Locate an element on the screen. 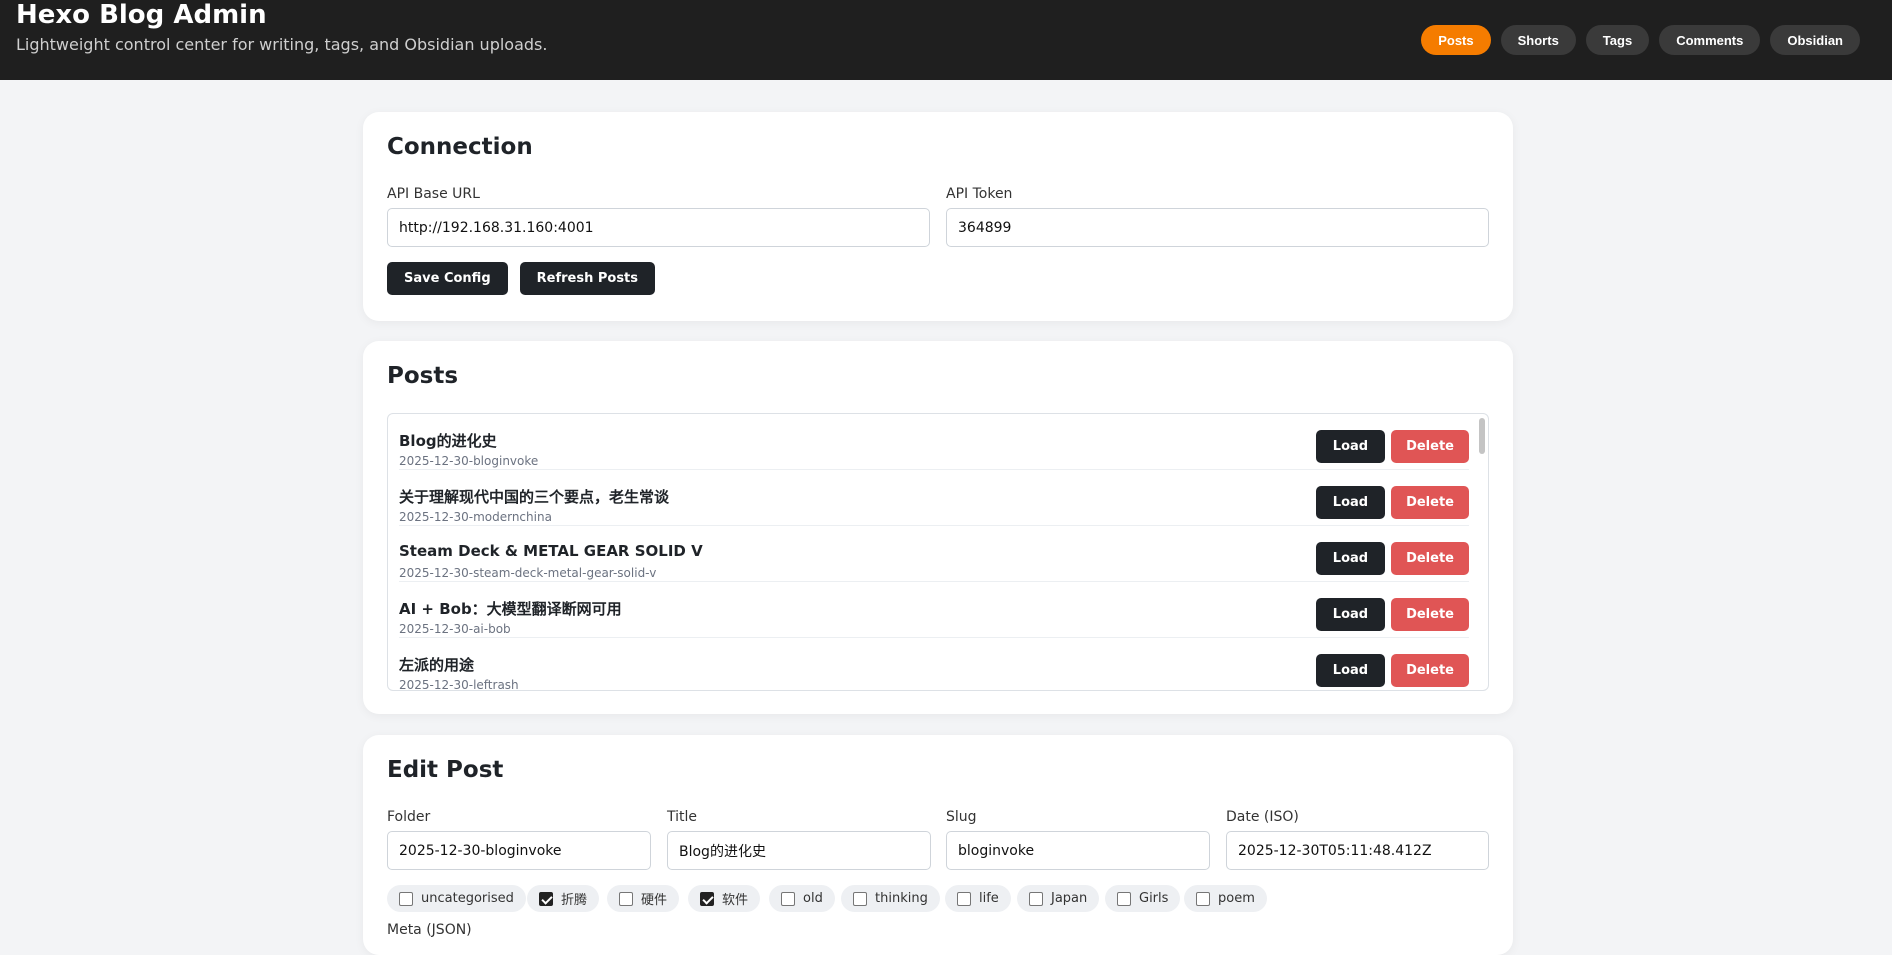  list-scrollbar is located at coordinates (1482, 436).